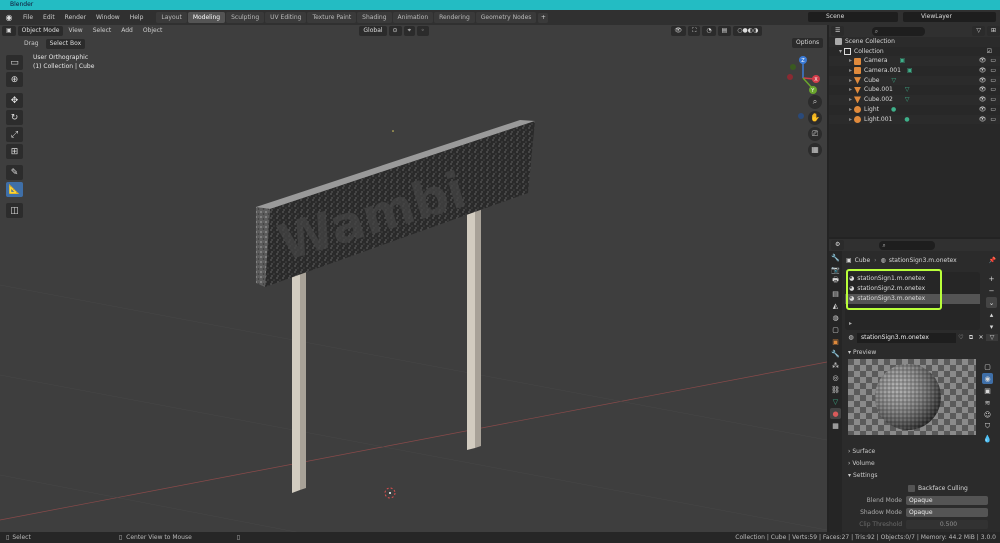  I want to click on object-mode-dropdown: Object Mode, so click(40, 31).